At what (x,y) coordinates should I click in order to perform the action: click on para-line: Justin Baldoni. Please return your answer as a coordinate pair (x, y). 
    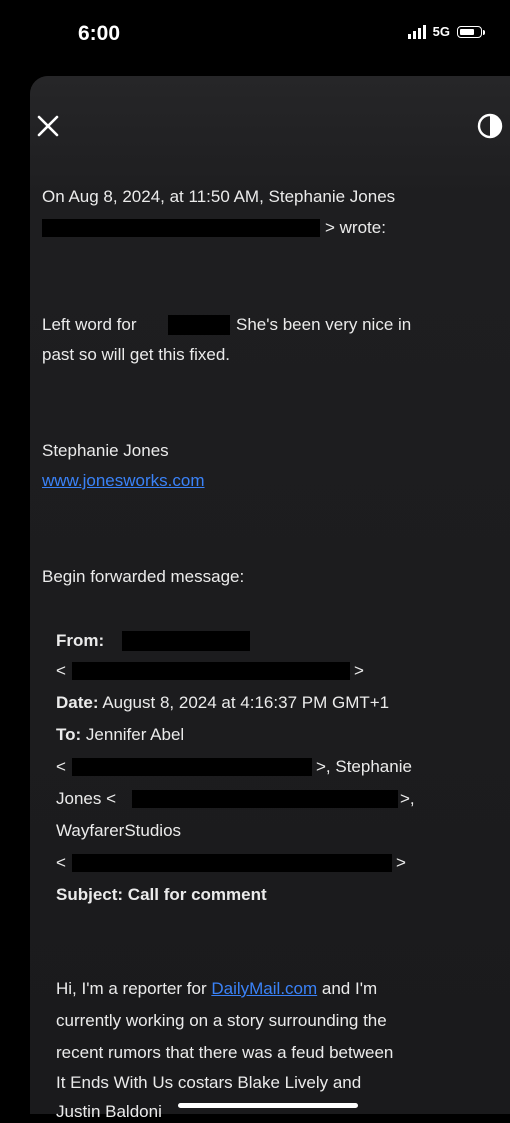
    Looking at the image, I should click on (109, 1111).